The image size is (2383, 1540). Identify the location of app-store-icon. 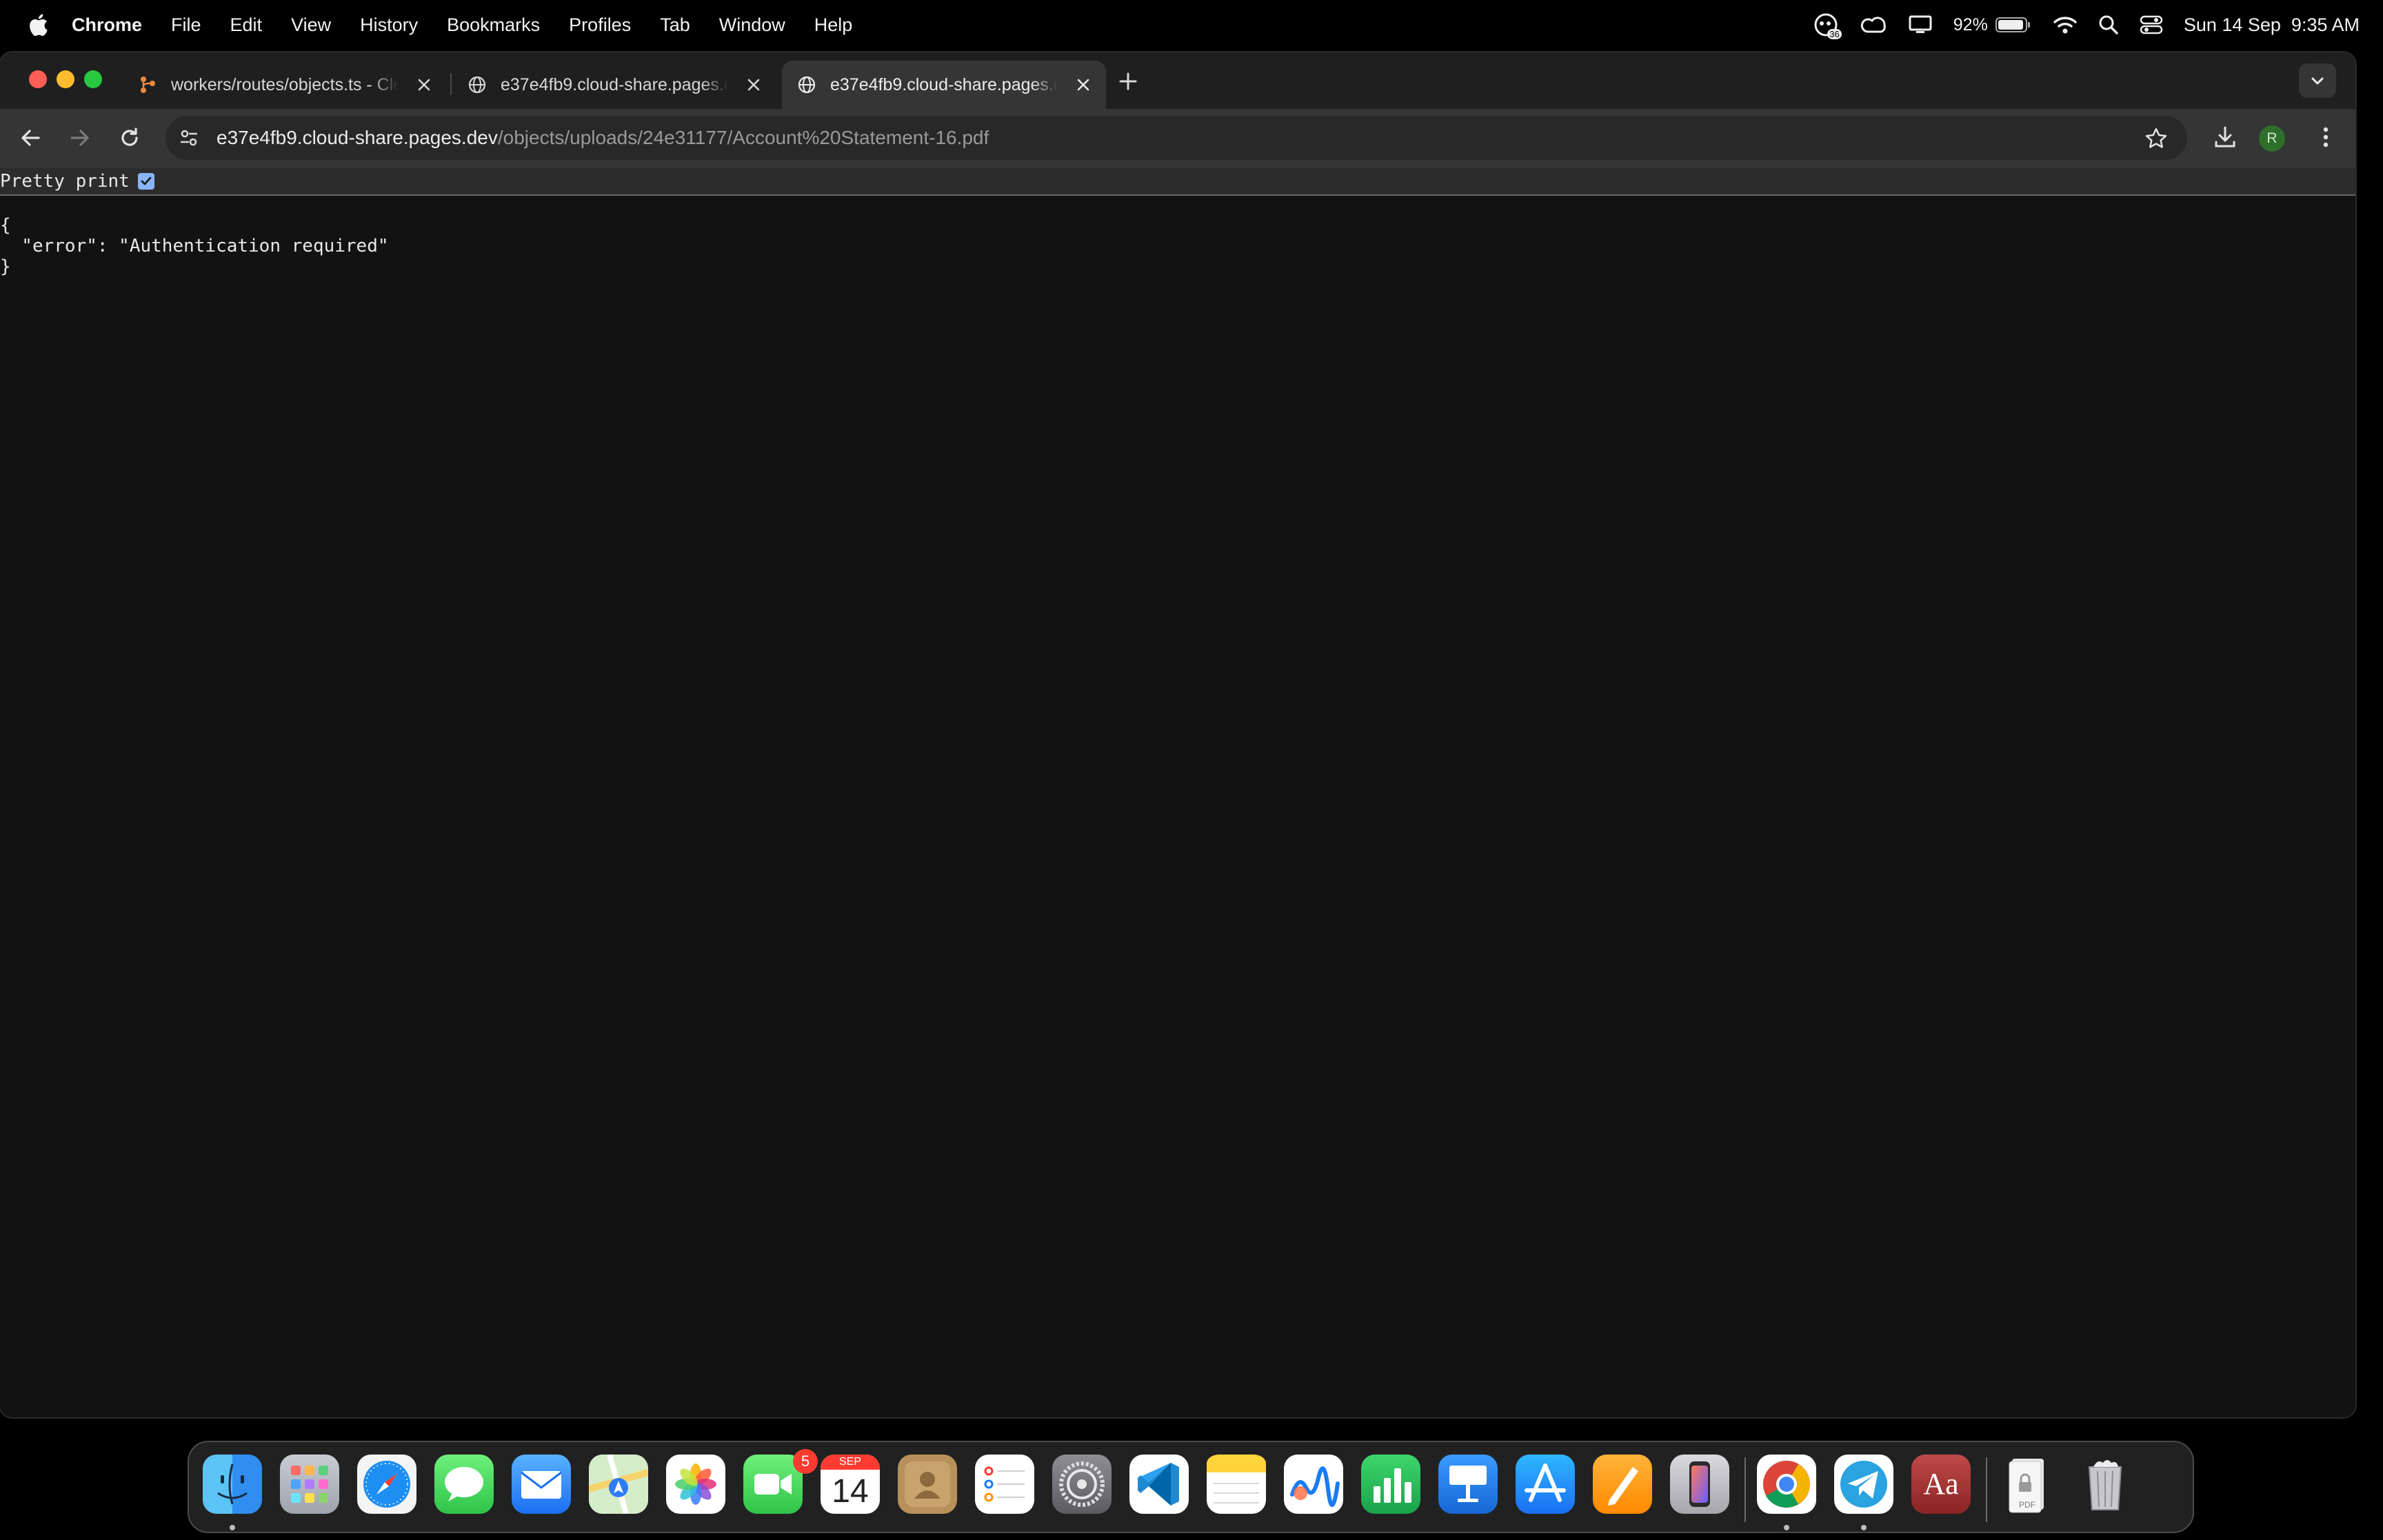
(1545, 1485).